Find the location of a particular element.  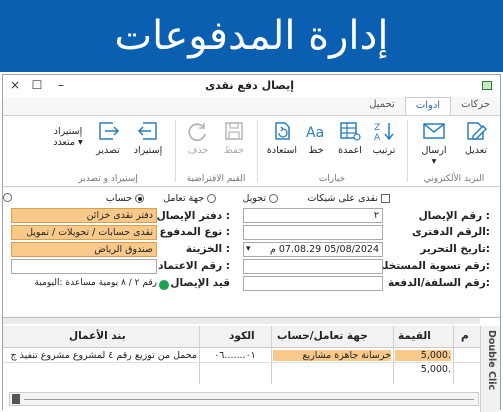

edit-button: تعديل is located at coordinates (476, 138).